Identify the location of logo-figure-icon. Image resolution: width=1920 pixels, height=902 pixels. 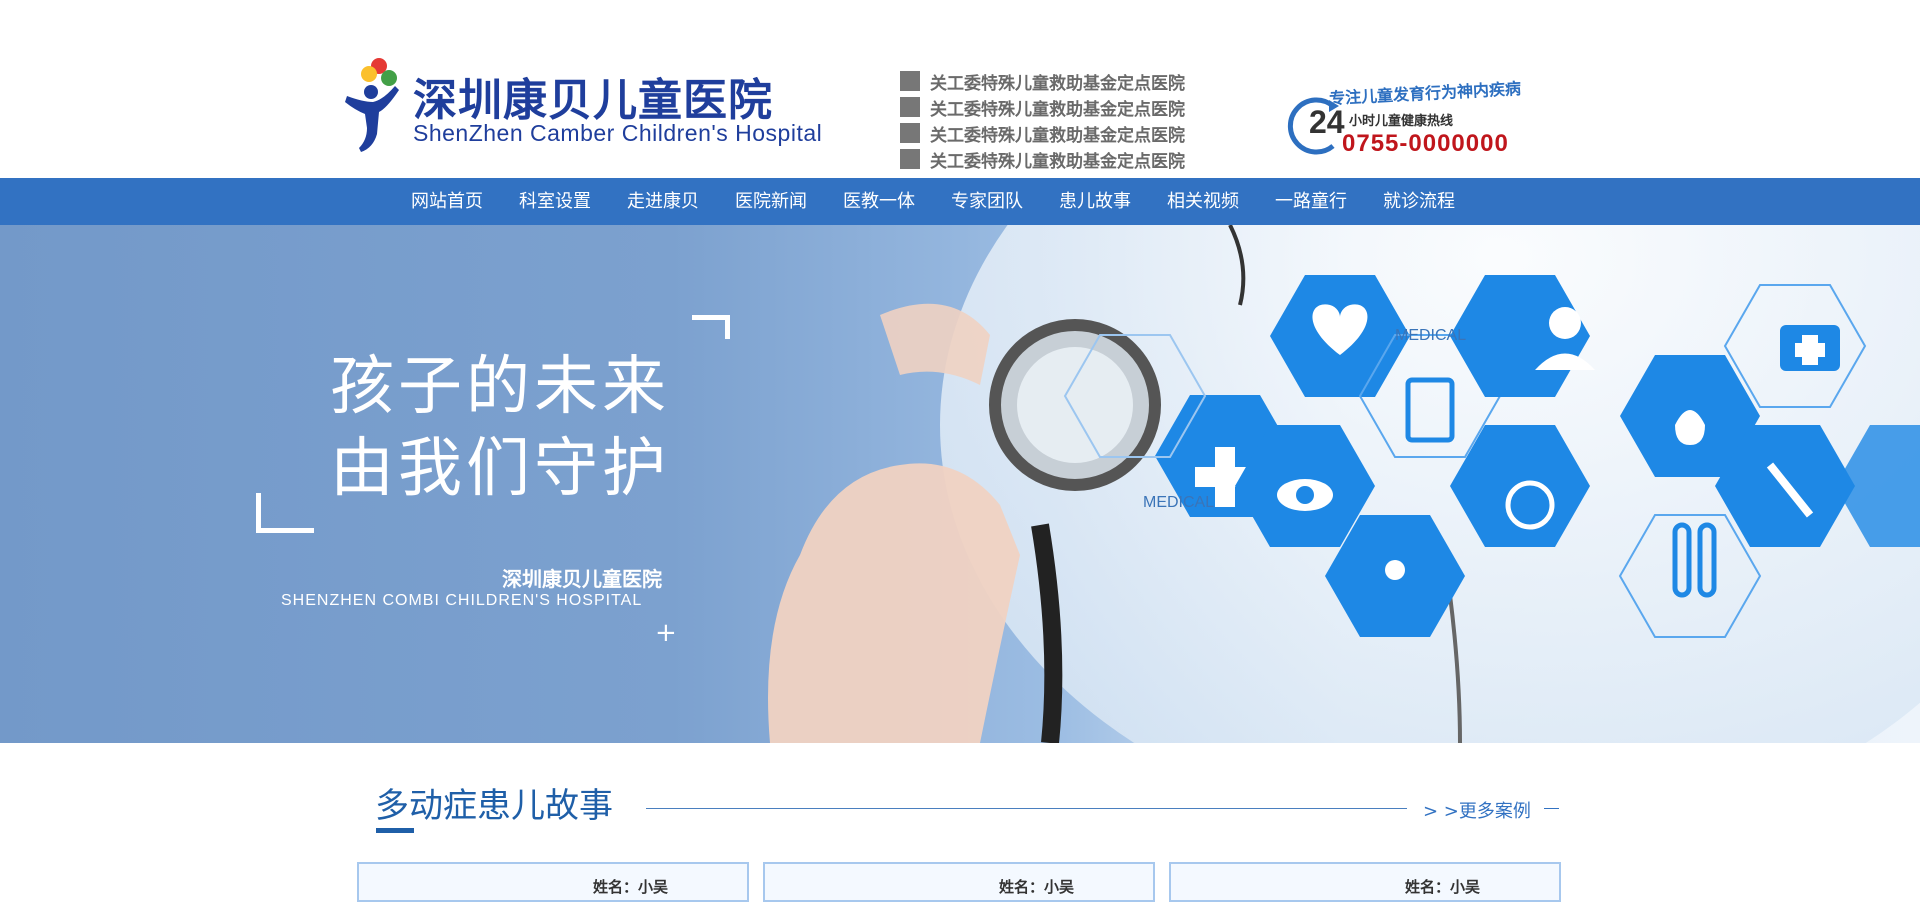
(372, 105).